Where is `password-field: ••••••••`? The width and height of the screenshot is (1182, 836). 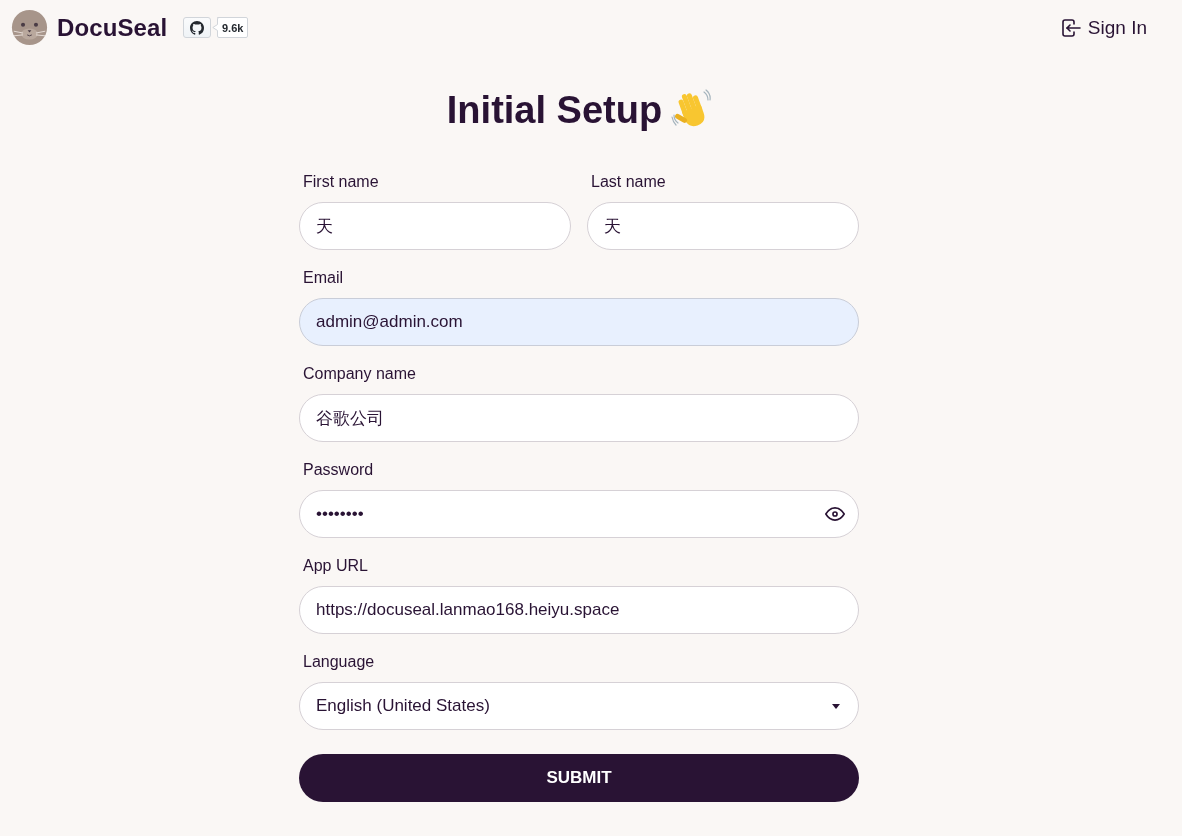 password-field: •••••••• is located at coordinates (579, 514).